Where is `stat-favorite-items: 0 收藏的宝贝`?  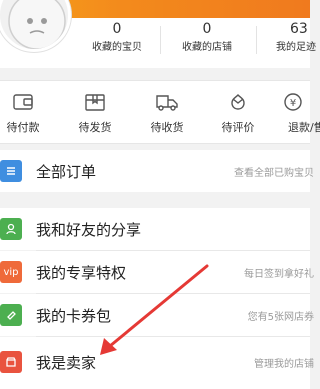 stat-favorite-items: 0 收藏的宝贝 is located at coordinates (117, 38).